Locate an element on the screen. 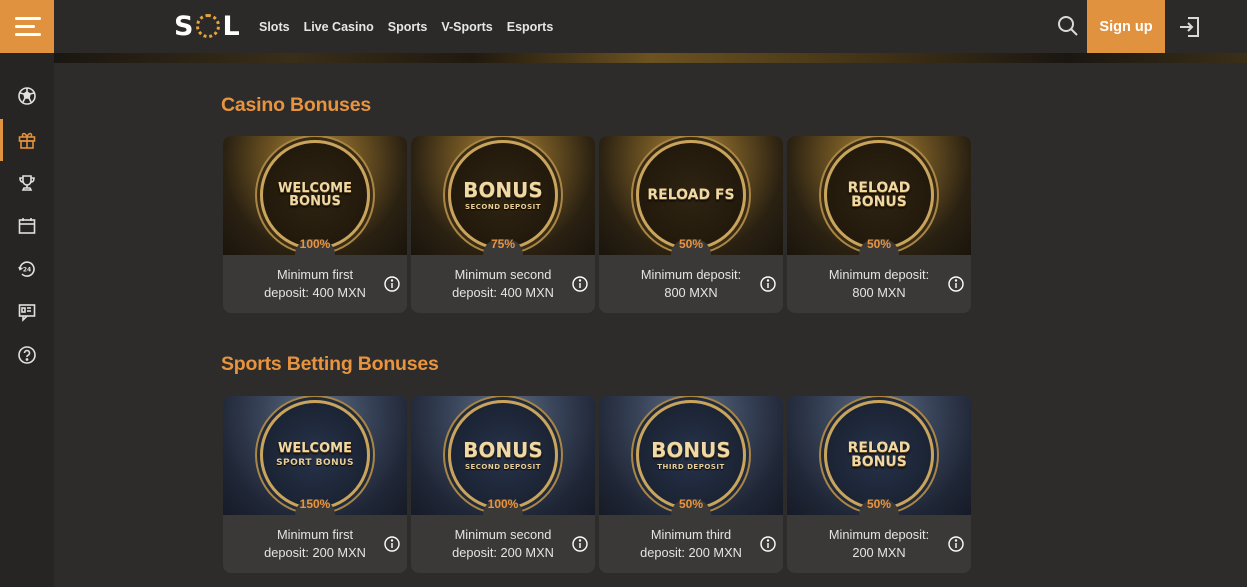 Image resolution: width=1247 pixels, height=587 pixels. sidebar-item-sports is located at coordinates (27, 96).